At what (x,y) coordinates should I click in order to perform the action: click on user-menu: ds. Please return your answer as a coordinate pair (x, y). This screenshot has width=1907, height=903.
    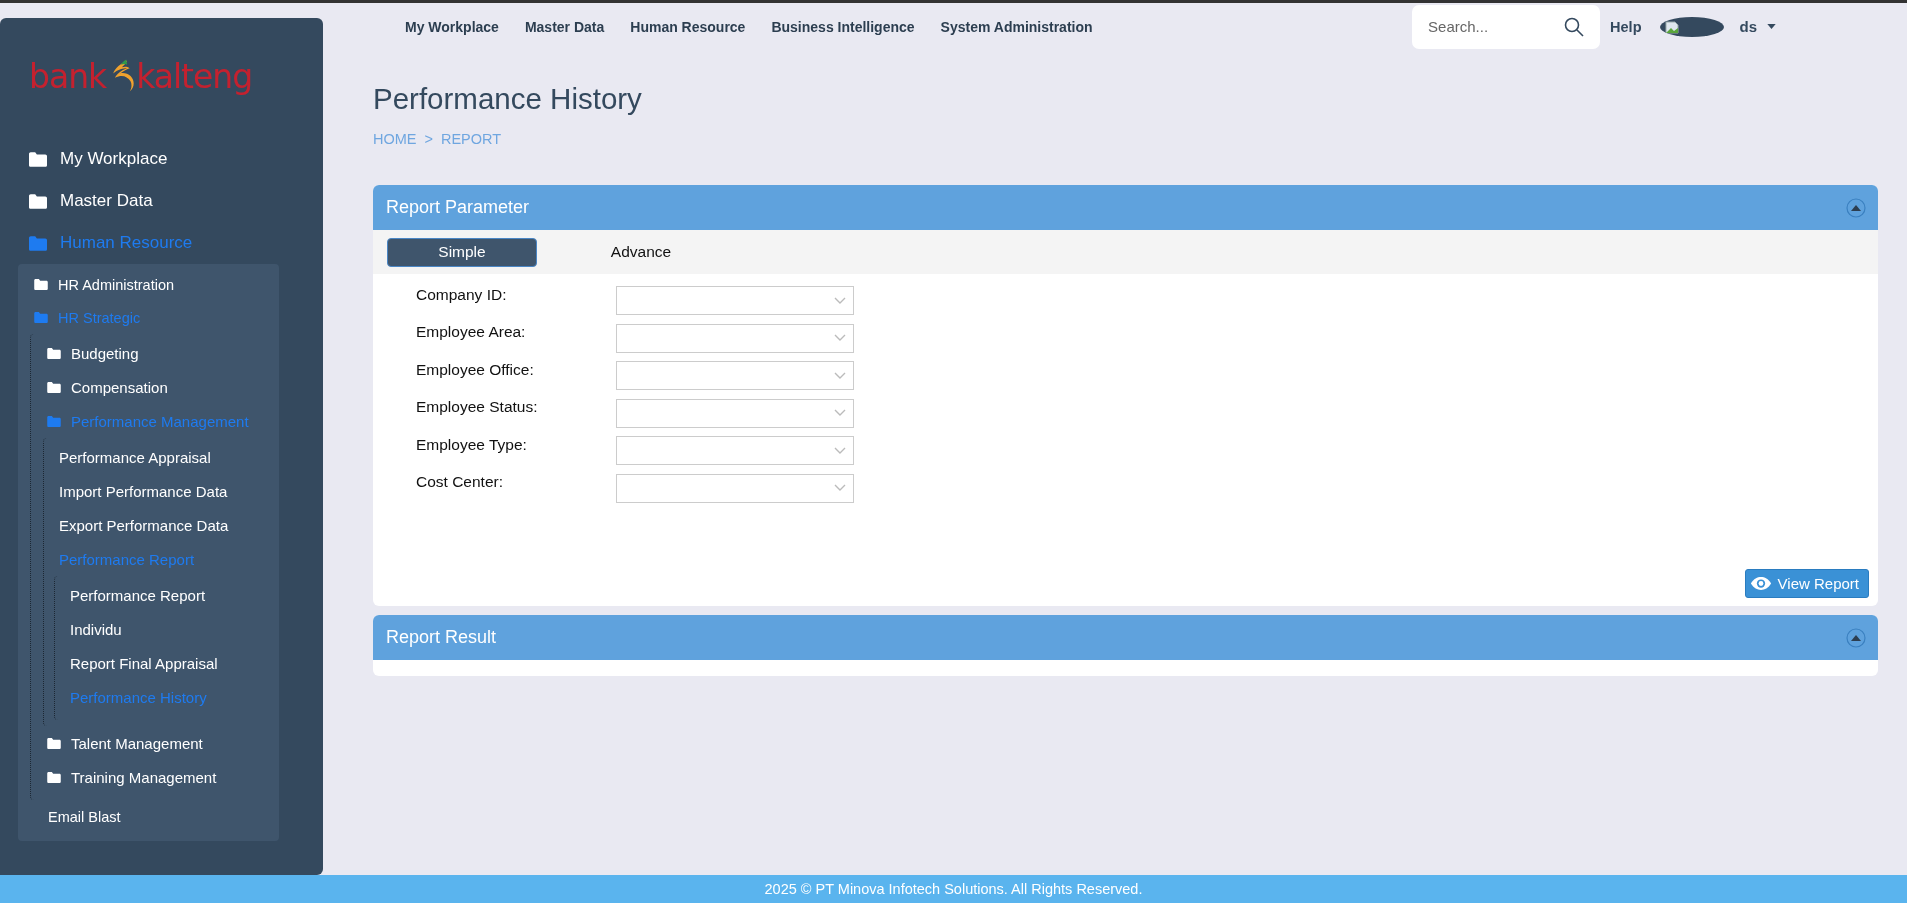
    Looking at the image, I should click on (1757, 26).